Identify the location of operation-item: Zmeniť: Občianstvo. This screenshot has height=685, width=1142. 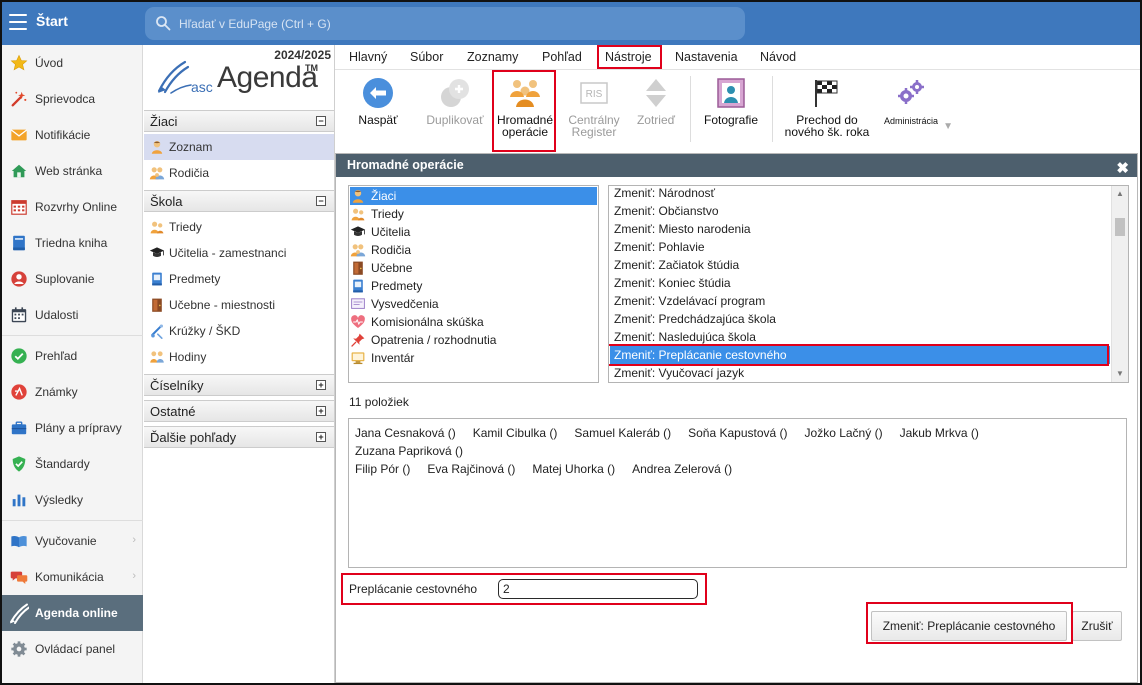
(860, 211).